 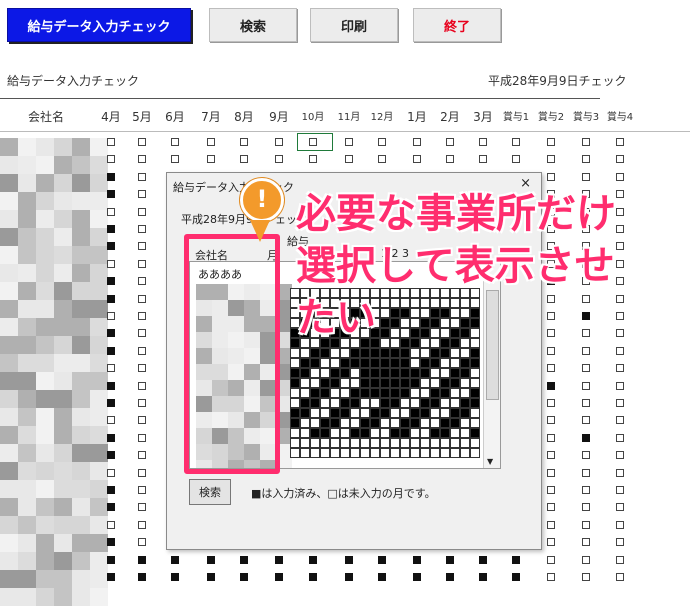 What do you see at coordinates (525, 183) in the screenshot?
I see `close-icon: ×` at bounding box center [525, 183].